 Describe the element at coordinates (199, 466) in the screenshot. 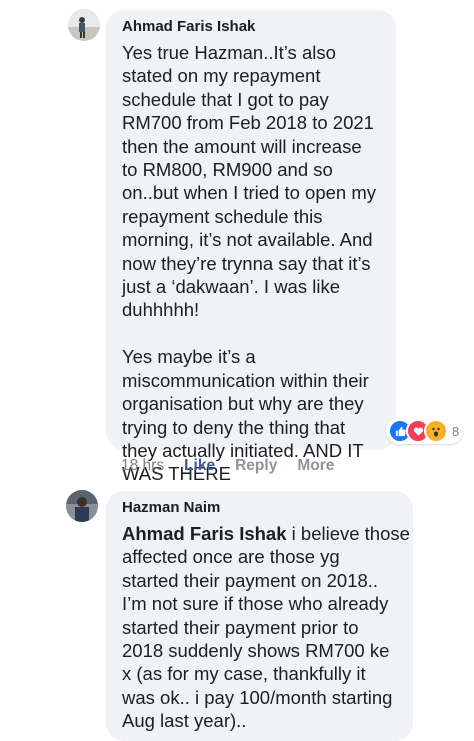

I see `like-button: Like` at that location.